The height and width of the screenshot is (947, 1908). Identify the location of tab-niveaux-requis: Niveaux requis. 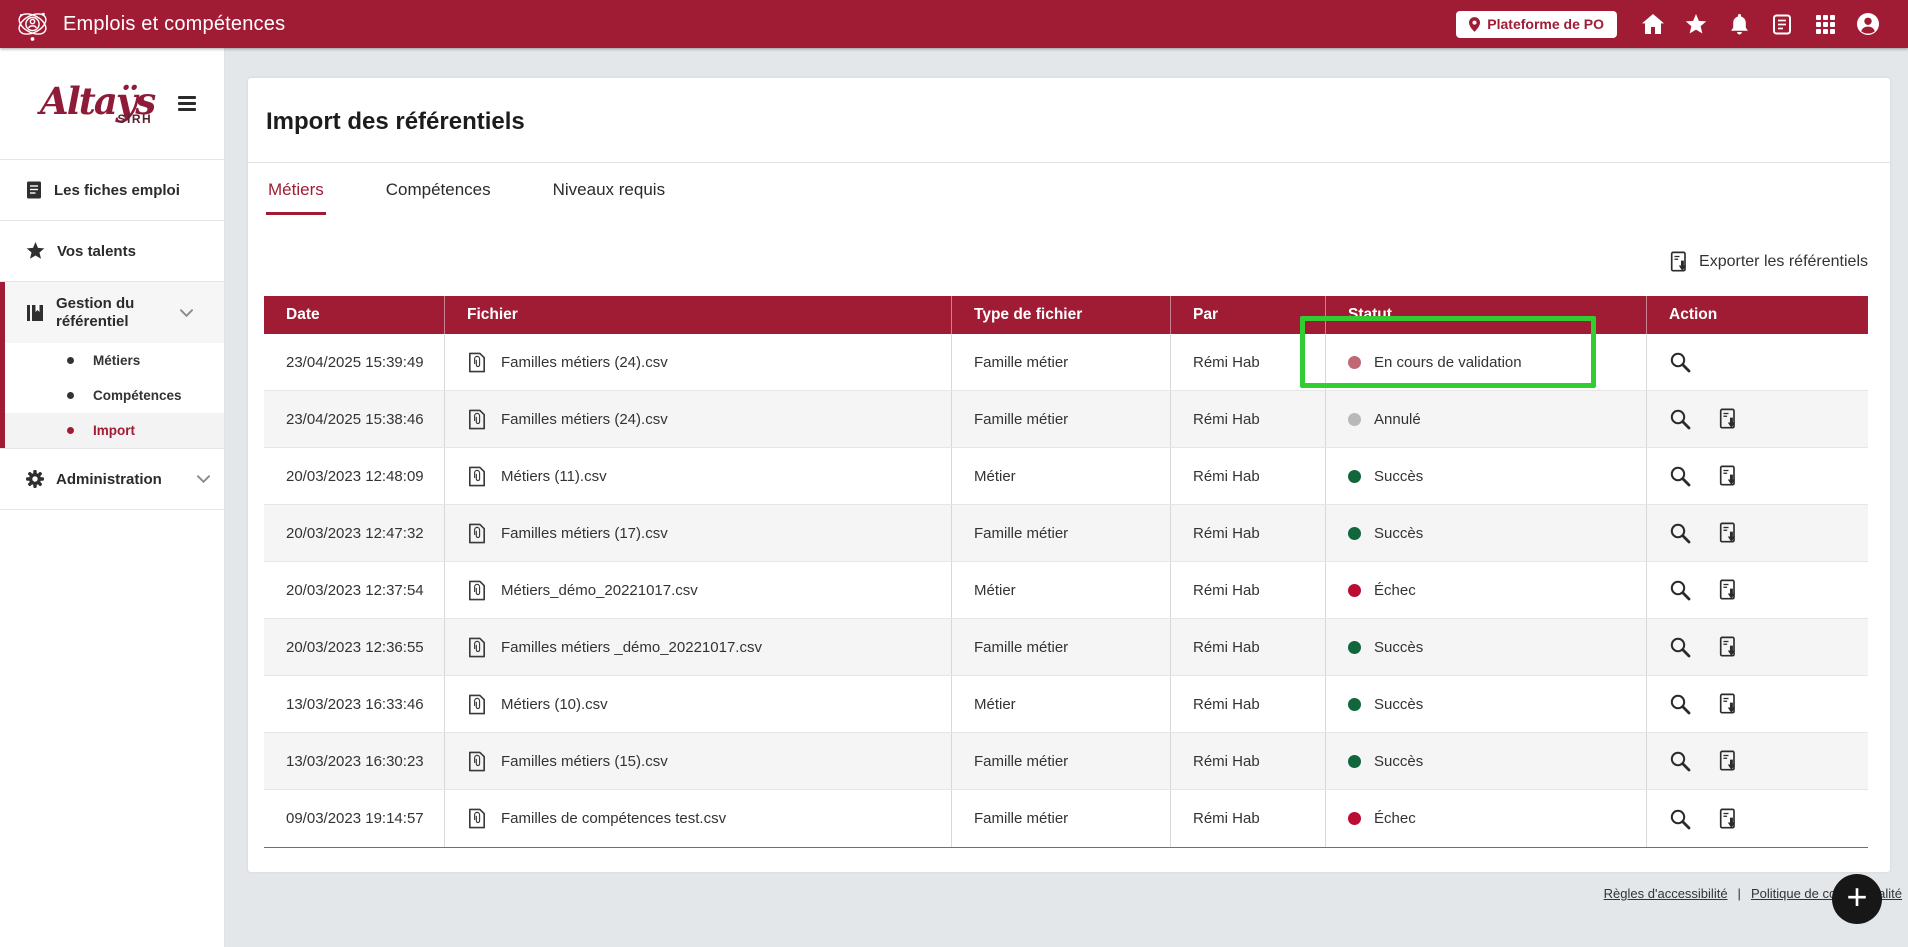
(609, 189).